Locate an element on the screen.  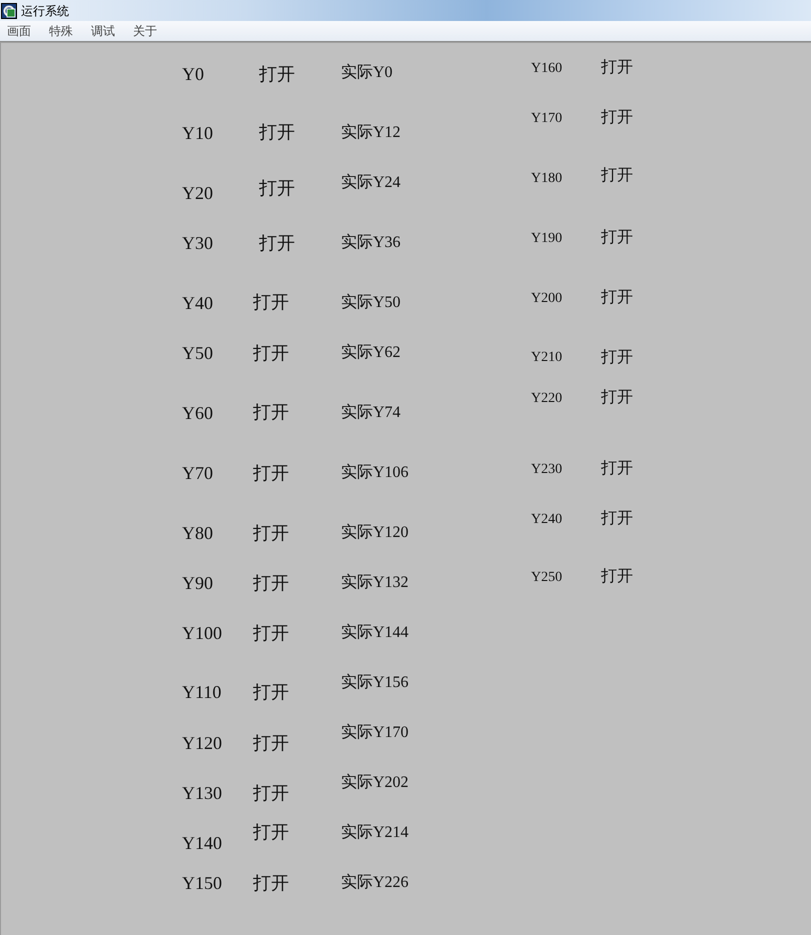
address-label: Y80 is located at coordinates (197, 533).